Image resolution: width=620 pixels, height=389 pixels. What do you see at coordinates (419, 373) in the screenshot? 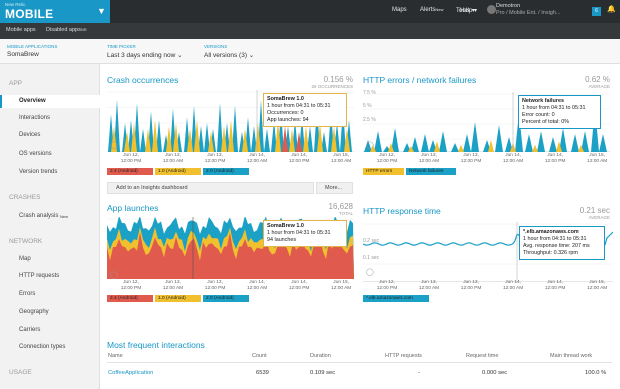
I see `table-cell-http-requests: -` at bounding box center [419, 373].